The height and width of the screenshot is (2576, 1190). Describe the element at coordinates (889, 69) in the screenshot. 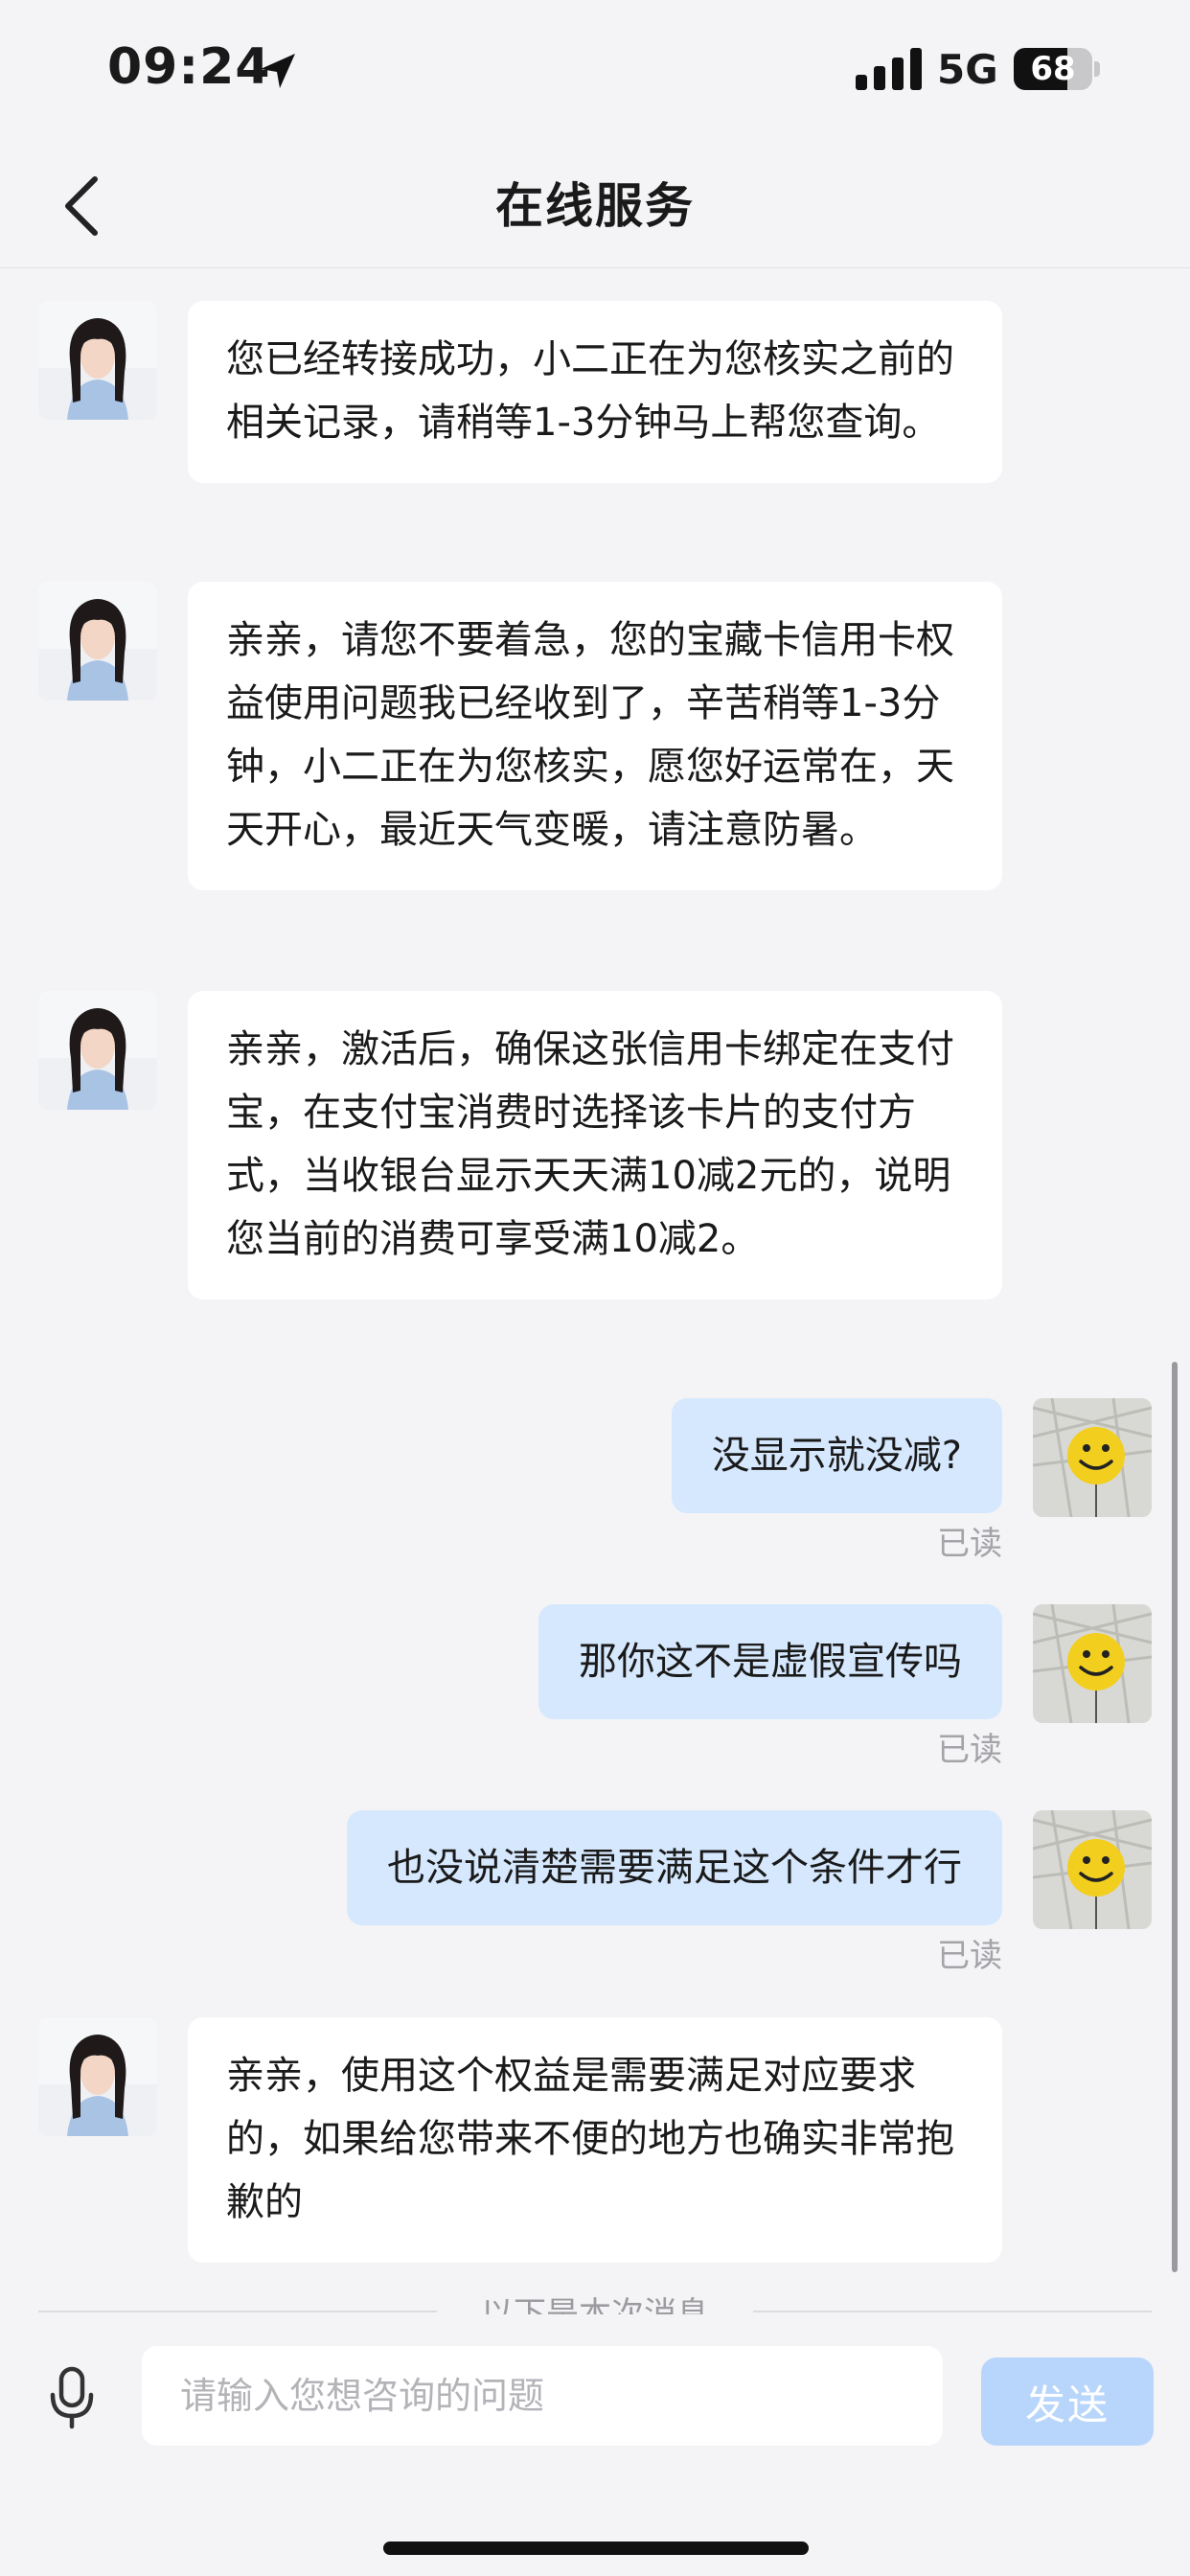

I see `signal-bars-icon` at that location.